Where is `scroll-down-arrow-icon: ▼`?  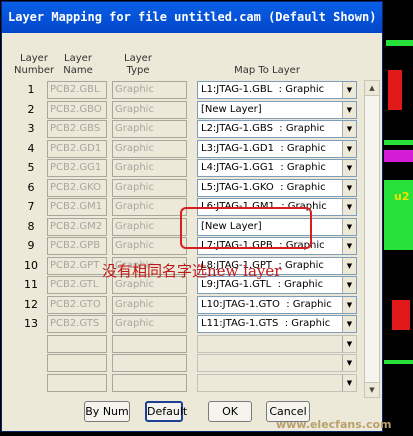 scroll-down-arrow-icon: ▼ is located at coordinates (372, 389).